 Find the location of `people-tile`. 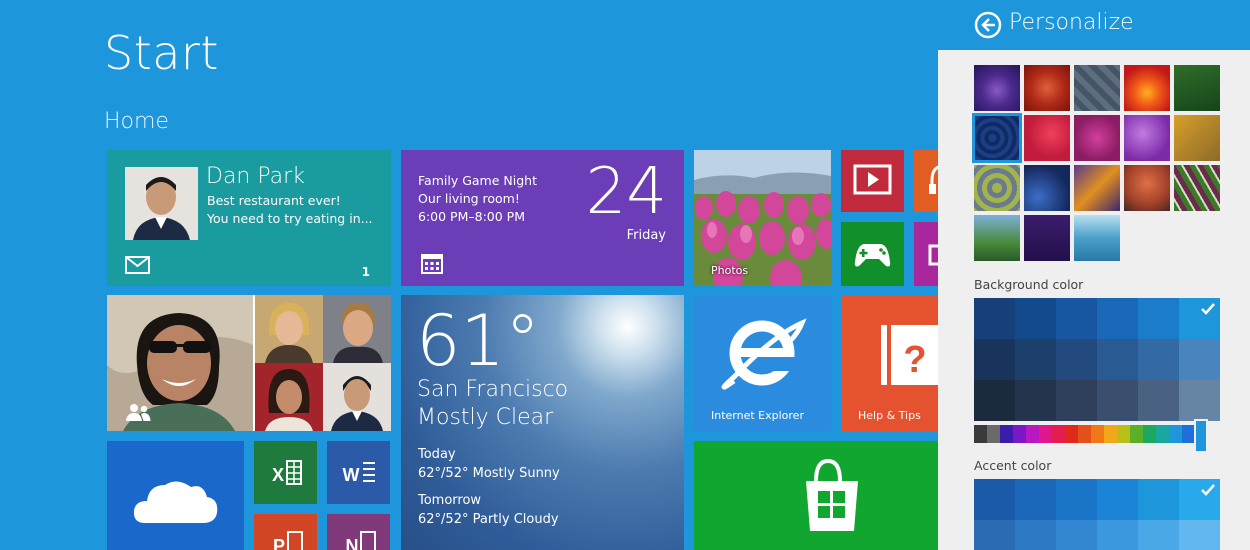

people-tile is located at coordinates (249, 363).